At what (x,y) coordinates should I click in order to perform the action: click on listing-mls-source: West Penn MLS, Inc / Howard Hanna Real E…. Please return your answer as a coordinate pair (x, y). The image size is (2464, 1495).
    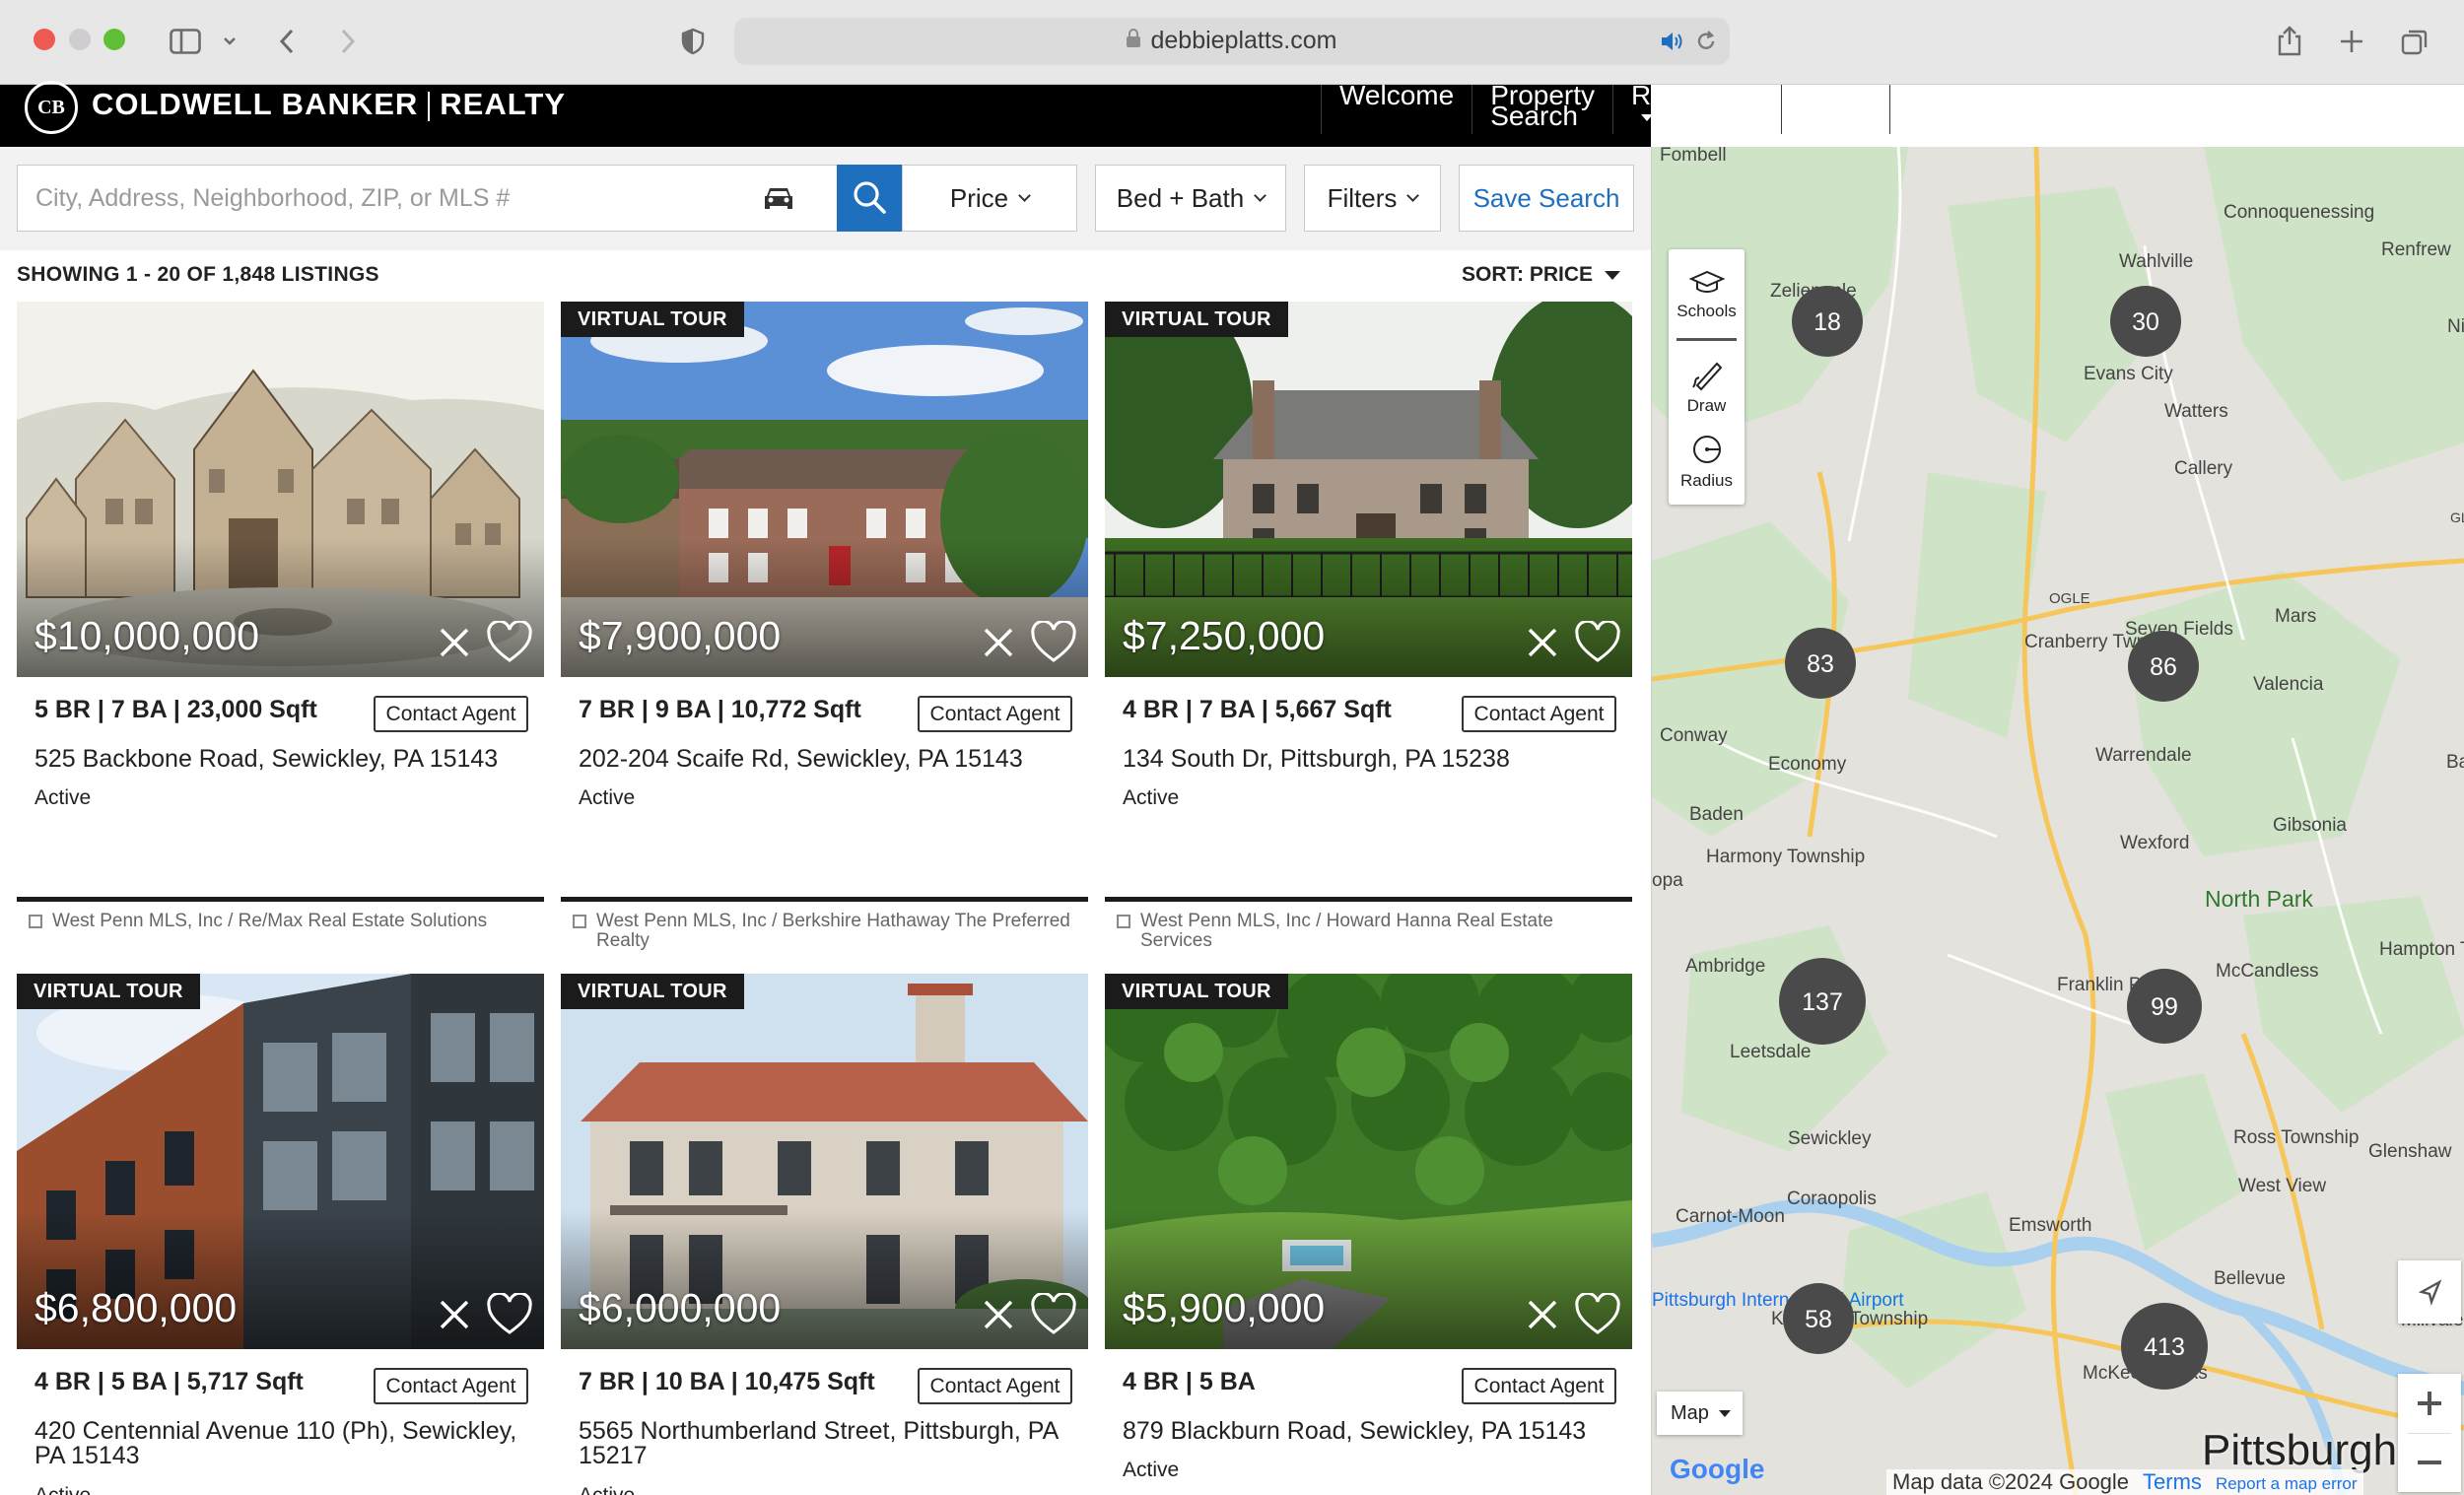
    Looking at the image, I should click on (1373, 931).